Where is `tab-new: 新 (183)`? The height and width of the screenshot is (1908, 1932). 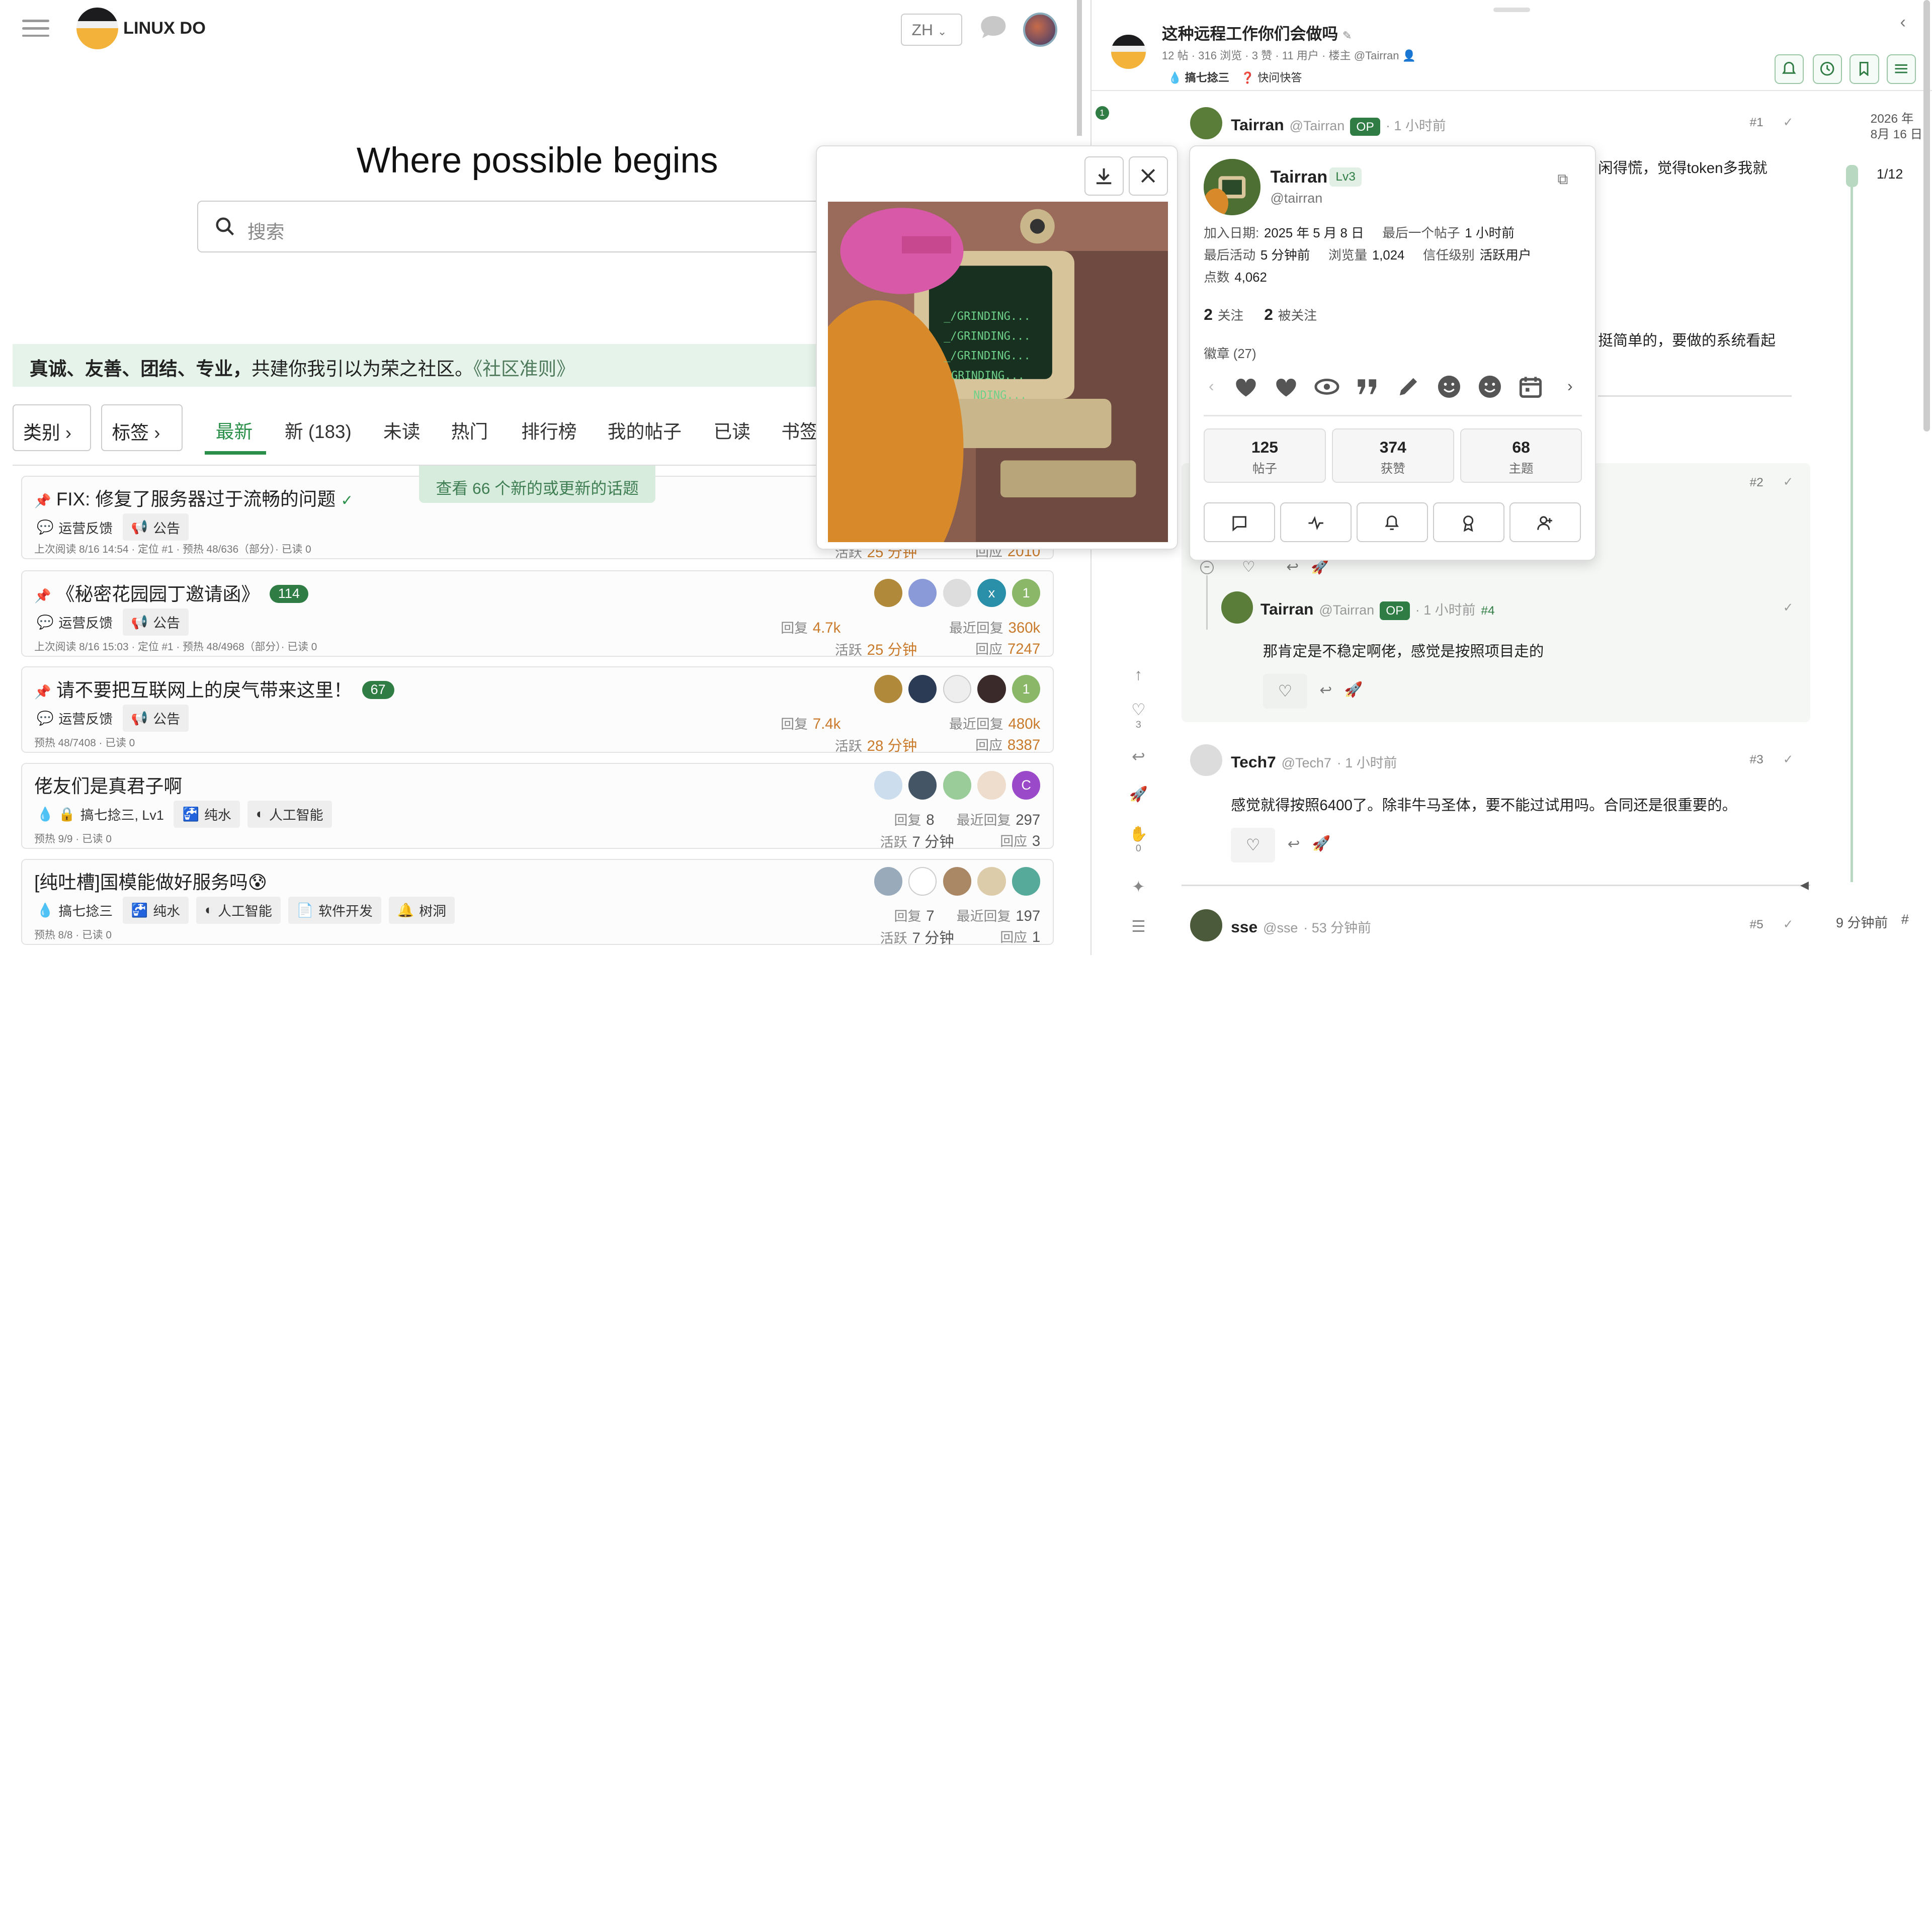 tab-new: 新 (183) is located at coordinates (318, 430).